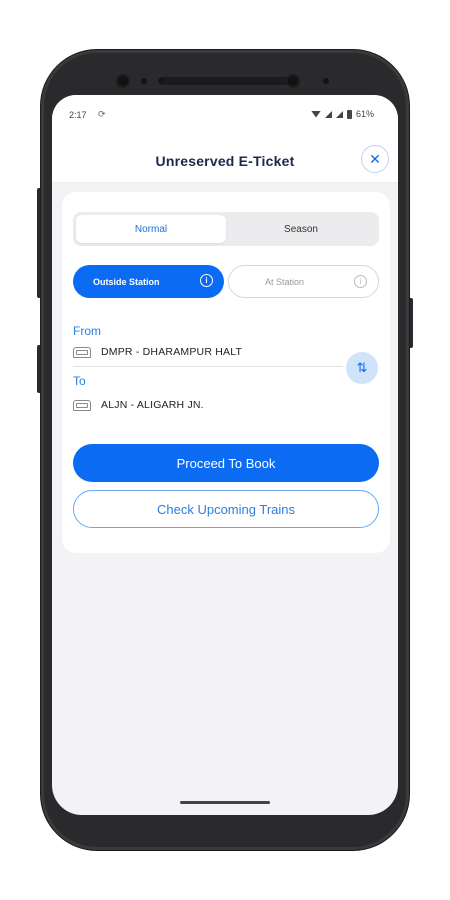  I want to click on ticket-type-toggle: Normal Season, so click(226, 229).